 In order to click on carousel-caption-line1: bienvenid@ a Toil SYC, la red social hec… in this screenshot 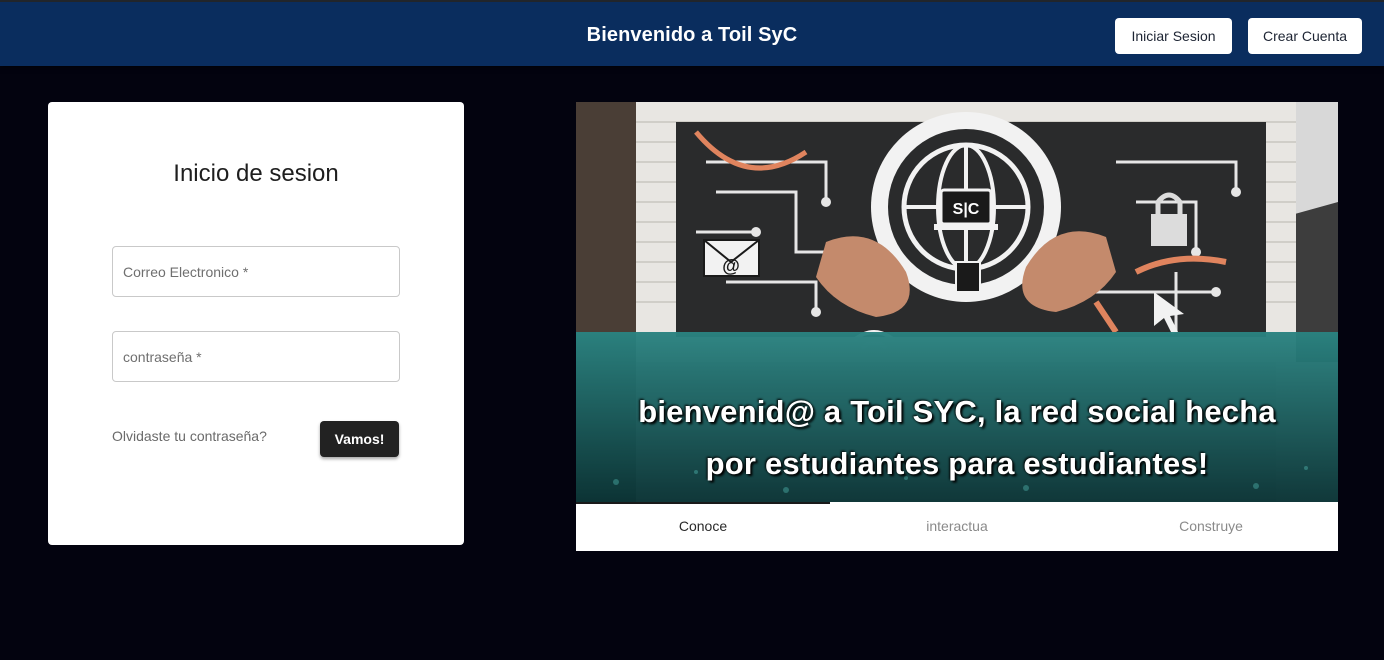, I will do `click(957, 411)`.